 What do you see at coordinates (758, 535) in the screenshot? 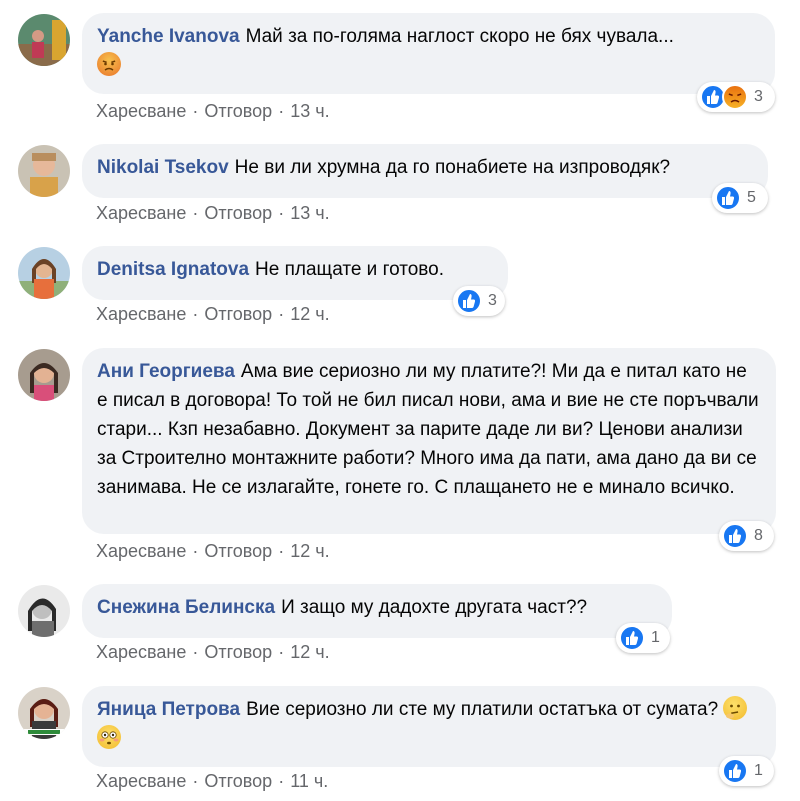
I see `reaction-count: 8` at bounding box center [758, 535].